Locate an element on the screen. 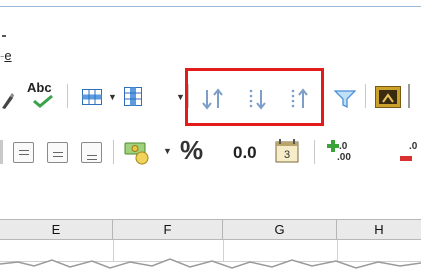 The height and width of the screenshot is (278, 421). align-center-vertically-button is located at coordinates (57, 152).